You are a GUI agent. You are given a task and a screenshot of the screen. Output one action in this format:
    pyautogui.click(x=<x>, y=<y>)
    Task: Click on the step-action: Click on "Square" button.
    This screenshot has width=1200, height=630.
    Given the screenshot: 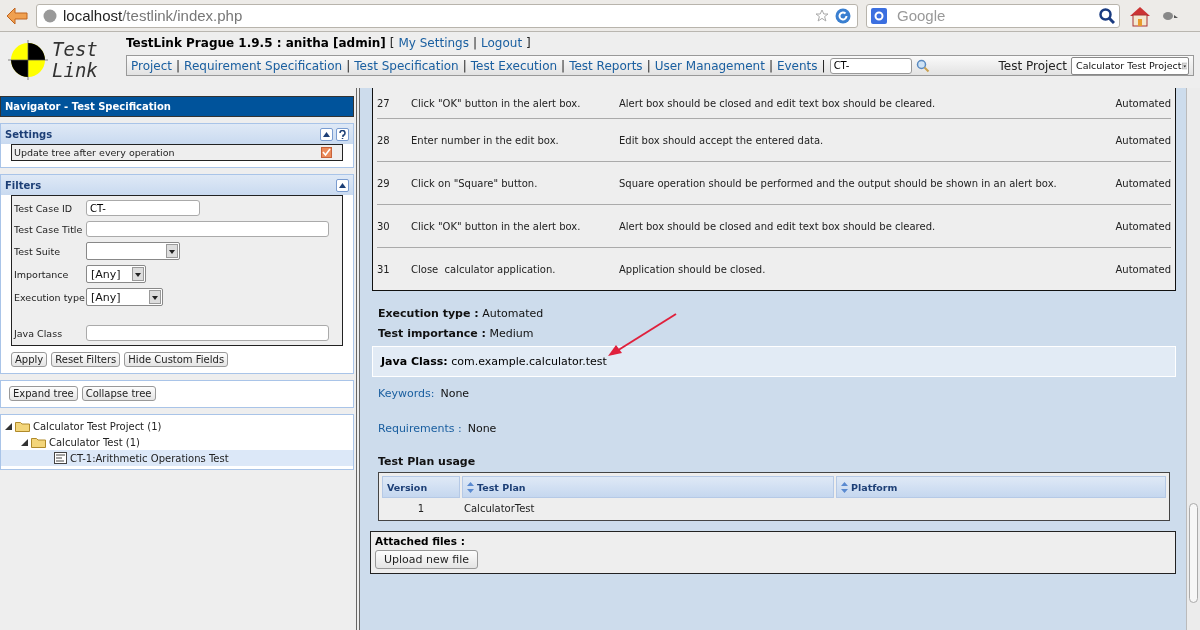 What is the action you would take?
    pyautogui.click(x=475, y=183)
    